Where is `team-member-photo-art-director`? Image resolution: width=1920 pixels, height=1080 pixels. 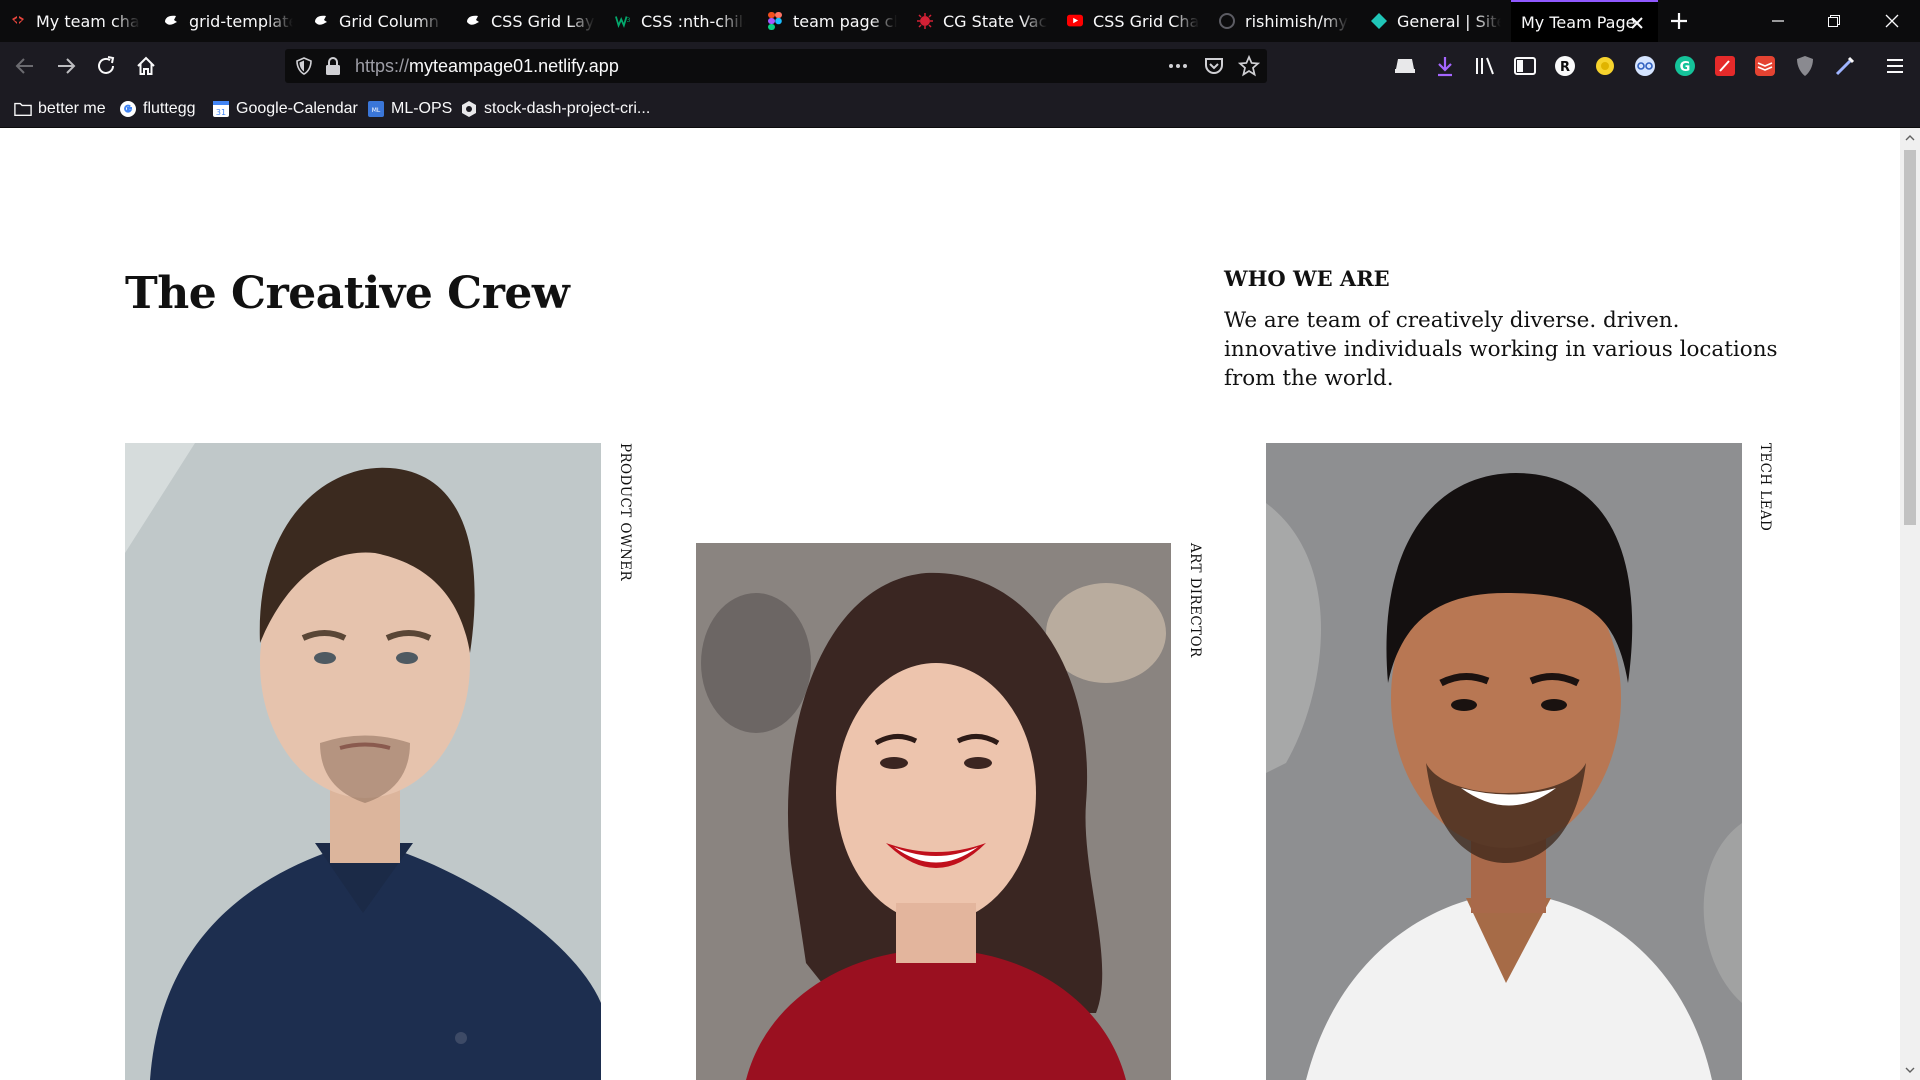
team-member-photo-art-director is located at coordinates (933, 811).